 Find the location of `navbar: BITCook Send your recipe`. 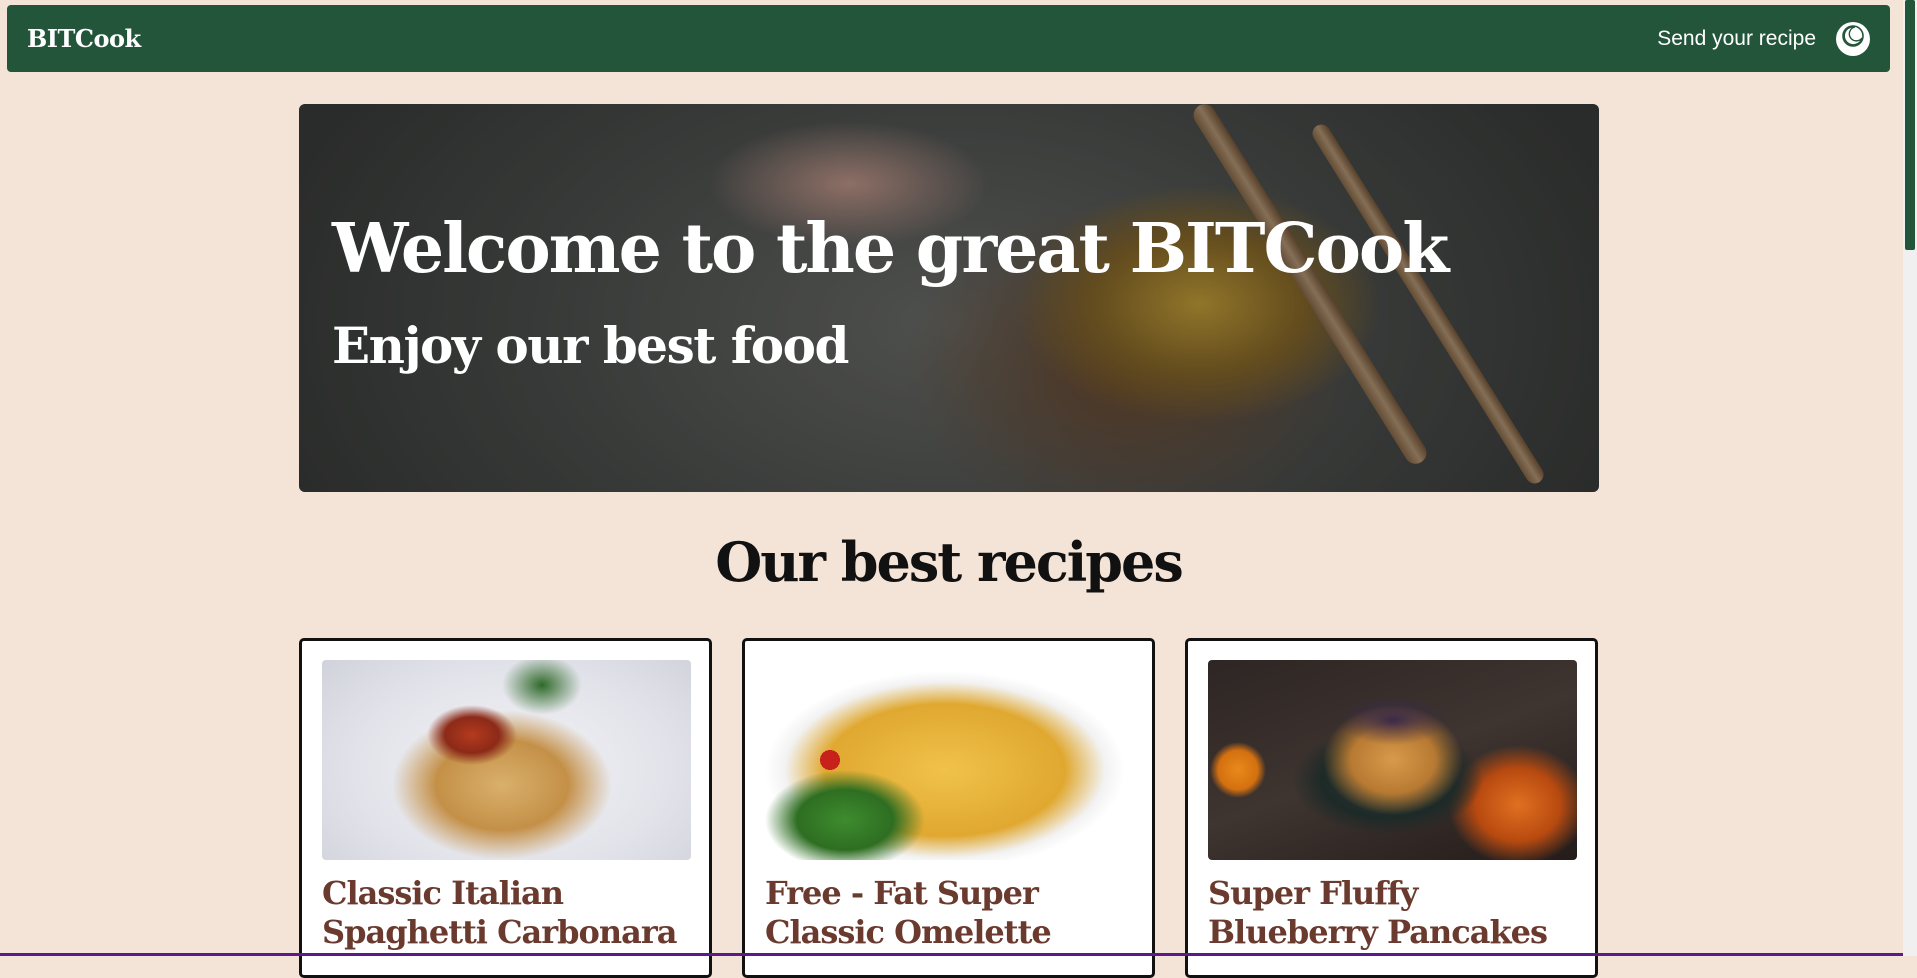

navbar: BITCook Send your recipe is located at coordinates (948, 38).